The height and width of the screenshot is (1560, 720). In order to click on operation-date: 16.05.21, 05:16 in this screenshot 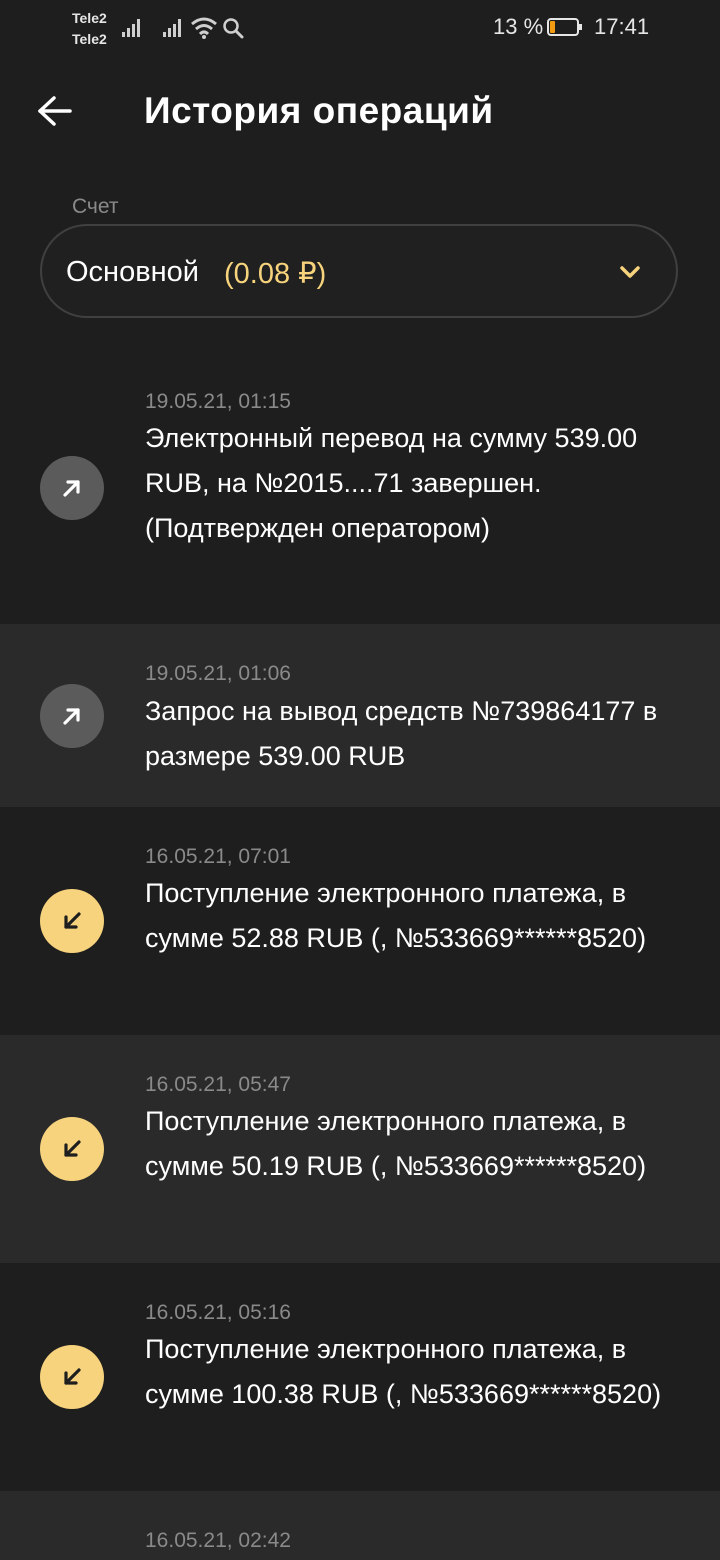, I will do `click(218, 1312)`.